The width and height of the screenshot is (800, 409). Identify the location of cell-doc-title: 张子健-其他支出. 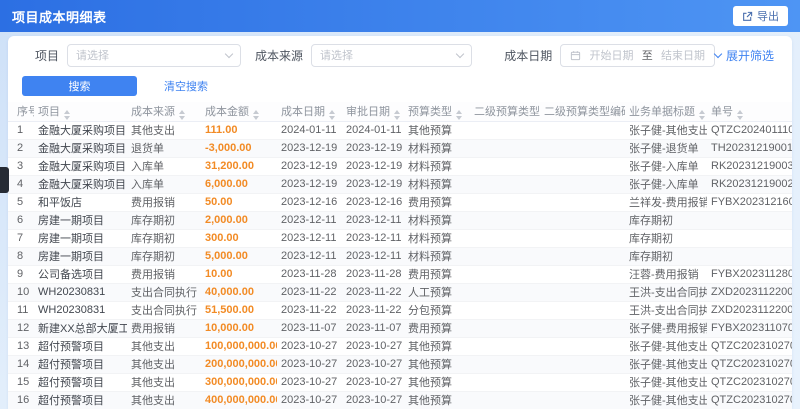
(666, 364).